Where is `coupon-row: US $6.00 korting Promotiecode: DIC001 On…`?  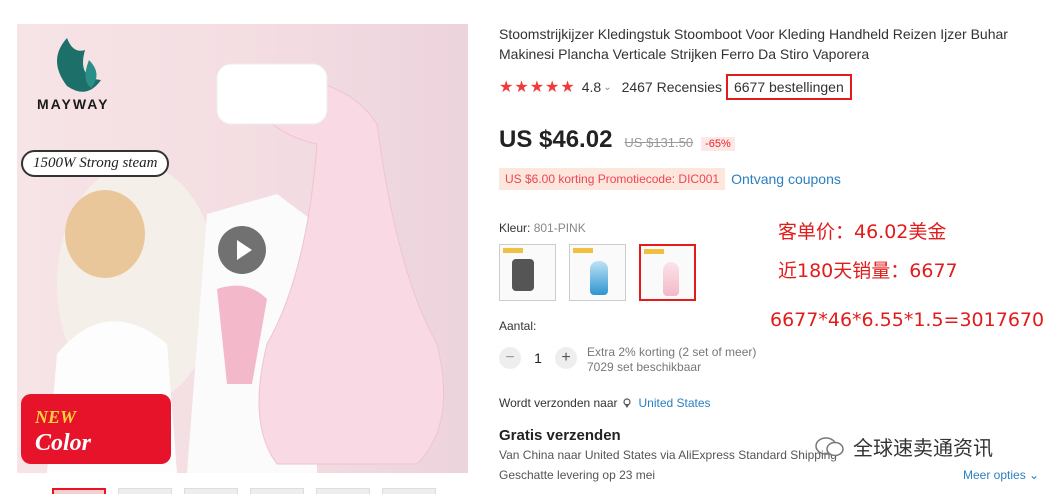 coupon-row: US $6.00 korting Promotiecode: DIC001 On… is located at coordinates (670, 179).